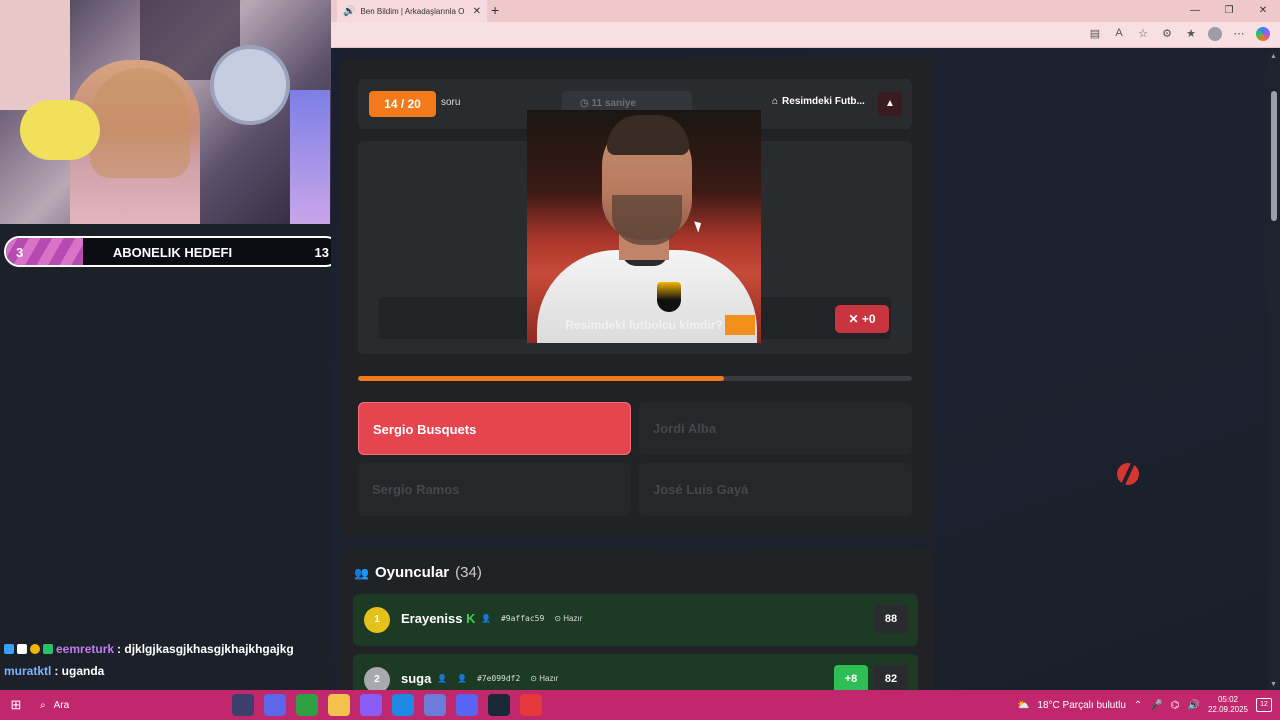 The image size is (1280, 720). I want to click on weather-icon: ⛅, so click(1023, 705).